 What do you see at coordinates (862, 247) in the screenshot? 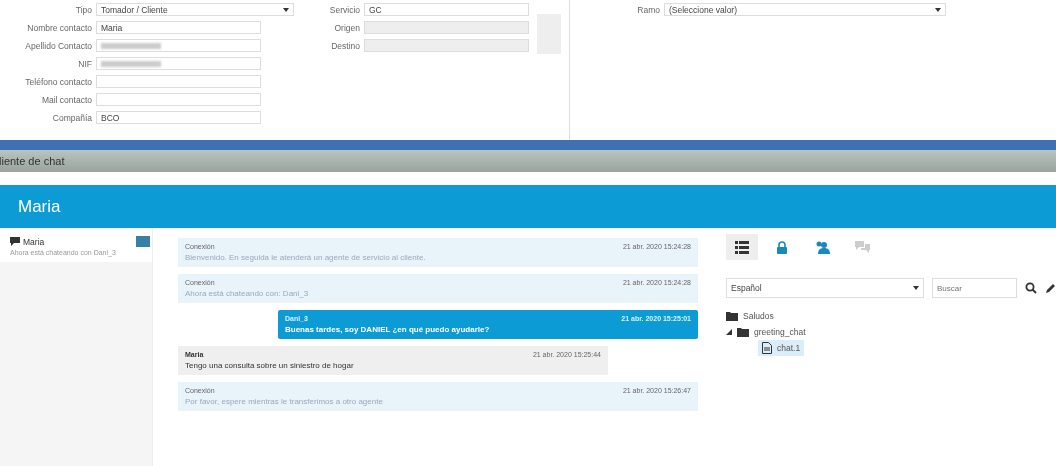
I see `chat-icon` at bounding box center [862, 247].